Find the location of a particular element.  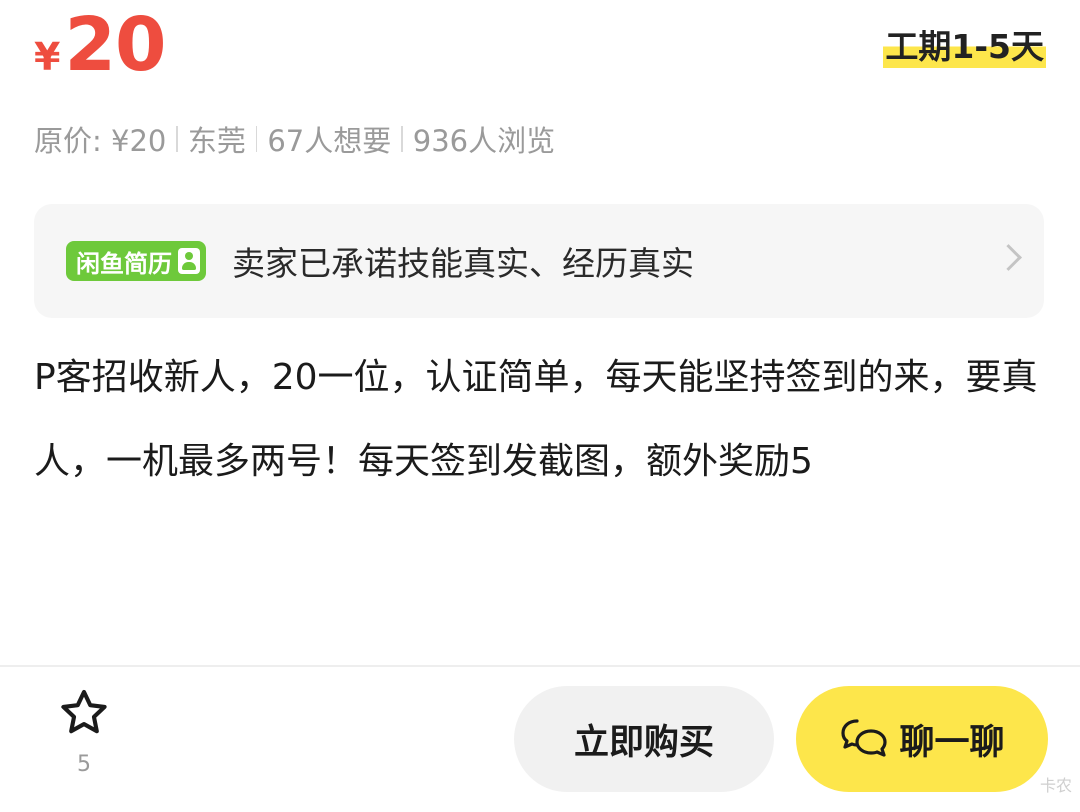

resume-badge: 闲鱼简历 is located at coordinates (136, 261).